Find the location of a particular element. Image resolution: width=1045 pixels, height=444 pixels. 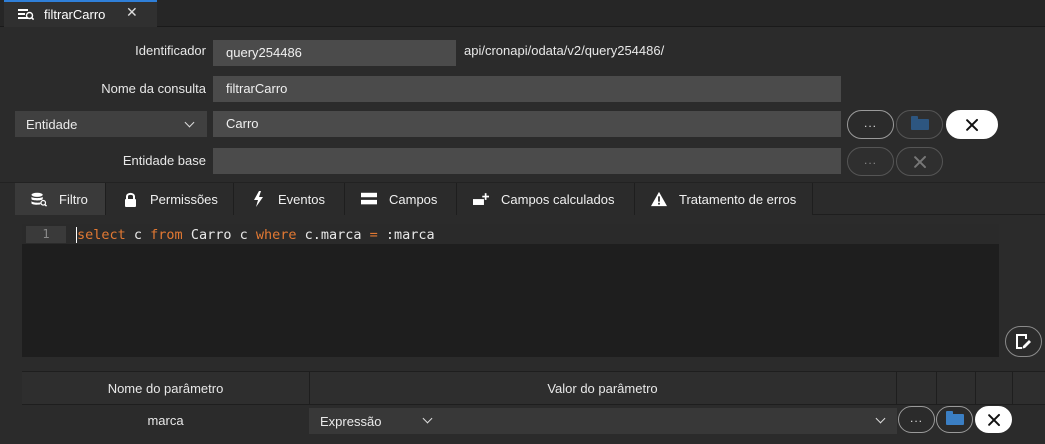

tab-eventos-label: Eventos is located at coordinates (301, 199).